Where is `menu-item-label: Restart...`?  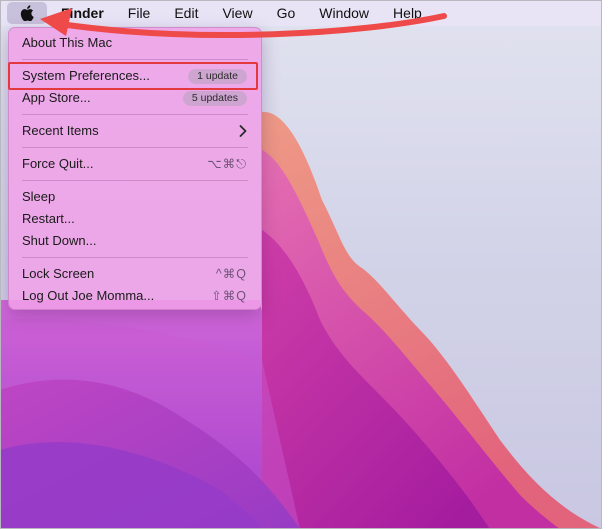 menu-item-label: Restart... is located at coordinates (48, 218).